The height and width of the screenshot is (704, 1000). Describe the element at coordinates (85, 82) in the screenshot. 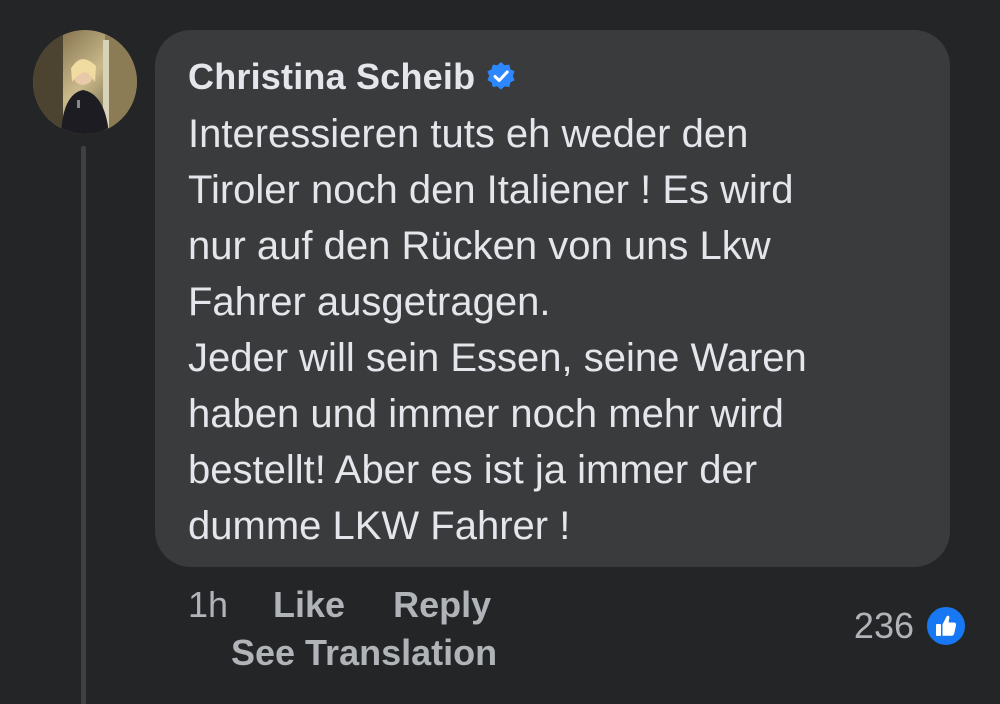

I see `avatar` at that location.